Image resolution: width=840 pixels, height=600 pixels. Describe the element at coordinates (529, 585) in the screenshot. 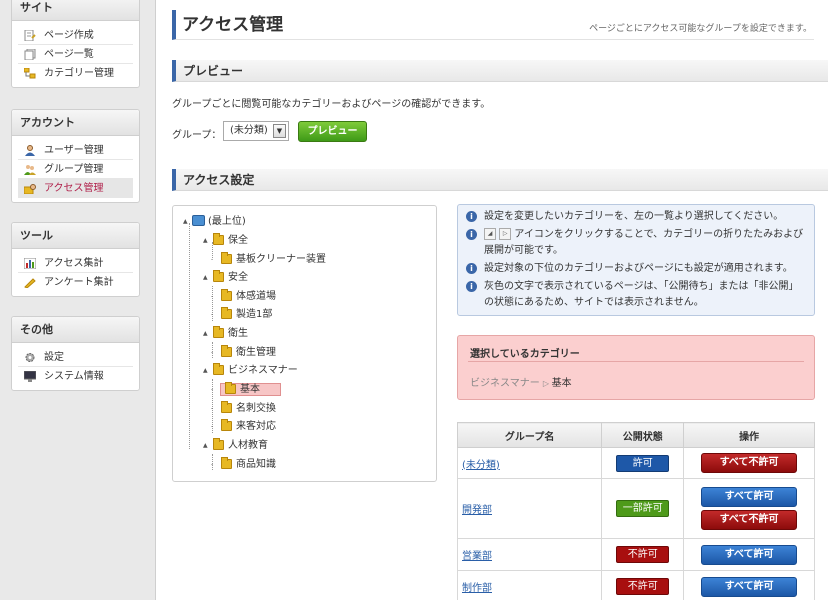

I see `group-name-cell: 制作部` at that location.